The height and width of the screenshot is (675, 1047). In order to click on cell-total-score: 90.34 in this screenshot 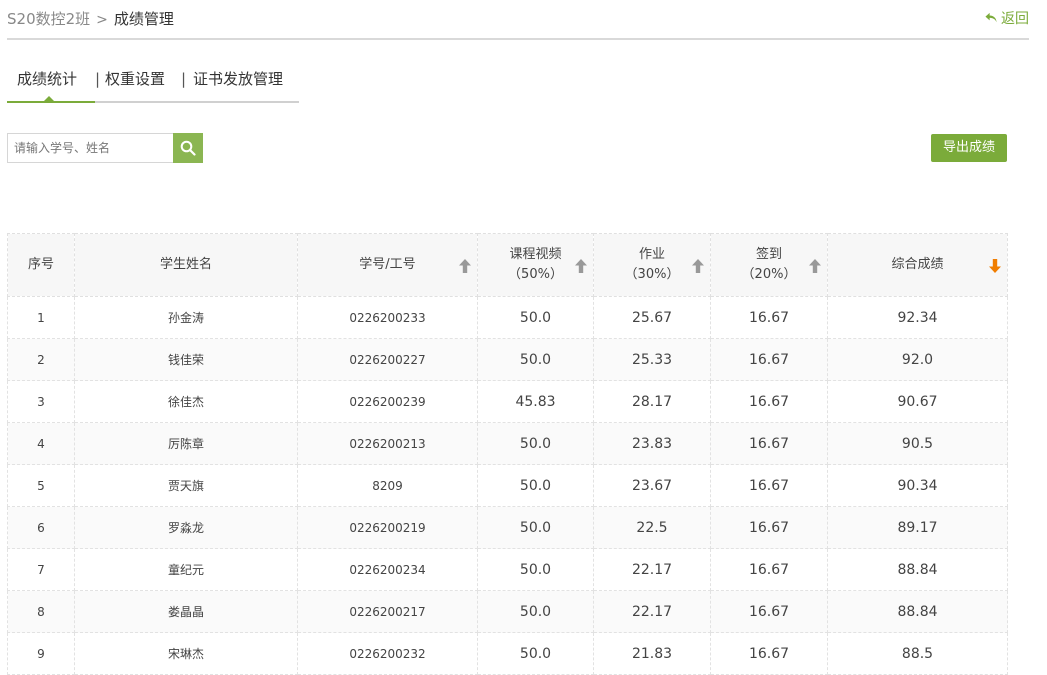, I will do `click(917, 485)`.